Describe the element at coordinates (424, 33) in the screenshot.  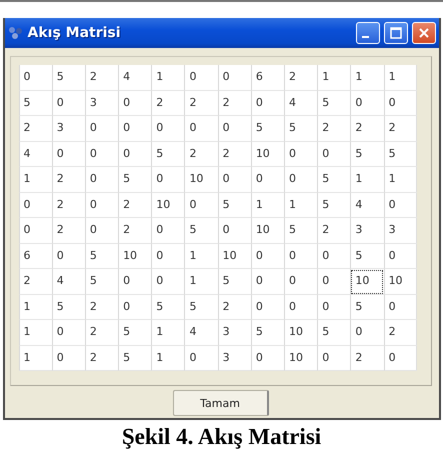
I see `close-button` at that location.